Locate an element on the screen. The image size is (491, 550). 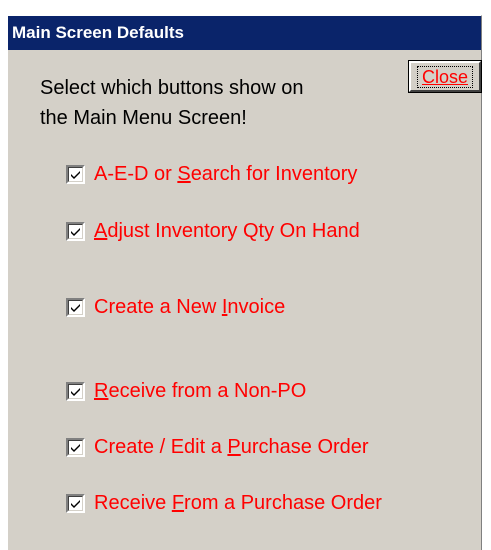
instructions-line-2: the Main Menu Screen! is located at coordinates (143, 118).